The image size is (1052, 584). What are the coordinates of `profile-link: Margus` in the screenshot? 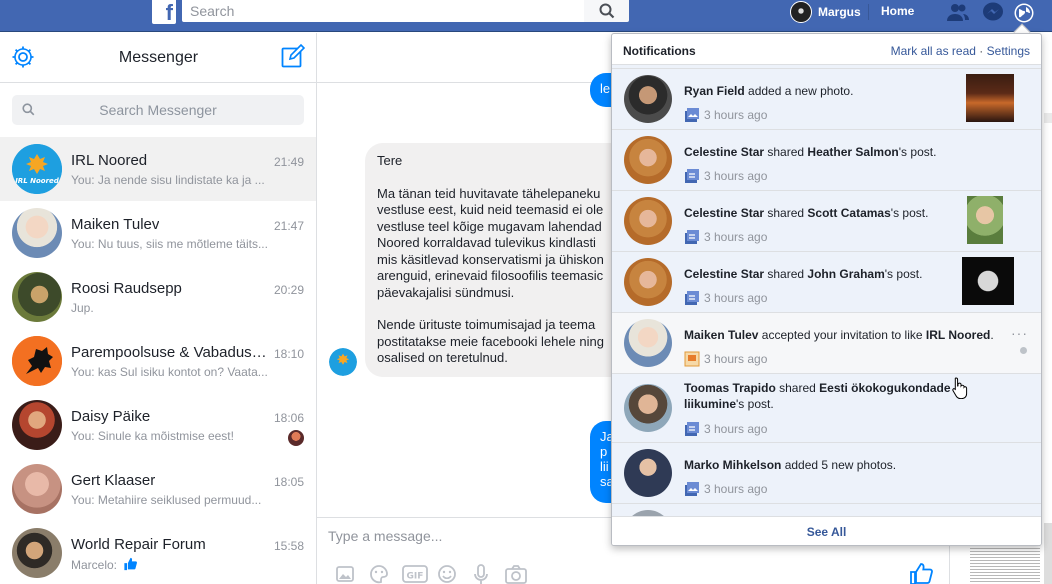 It's located at (825, 12).